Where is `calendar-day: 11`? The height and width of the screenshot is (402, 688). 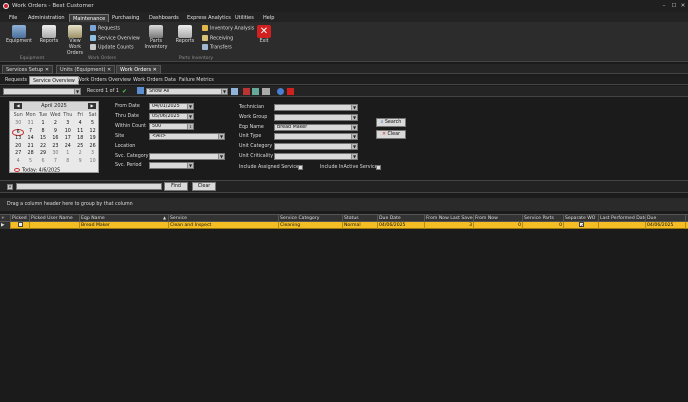
calendar-day: 11 is located at coordinates (80, 131).